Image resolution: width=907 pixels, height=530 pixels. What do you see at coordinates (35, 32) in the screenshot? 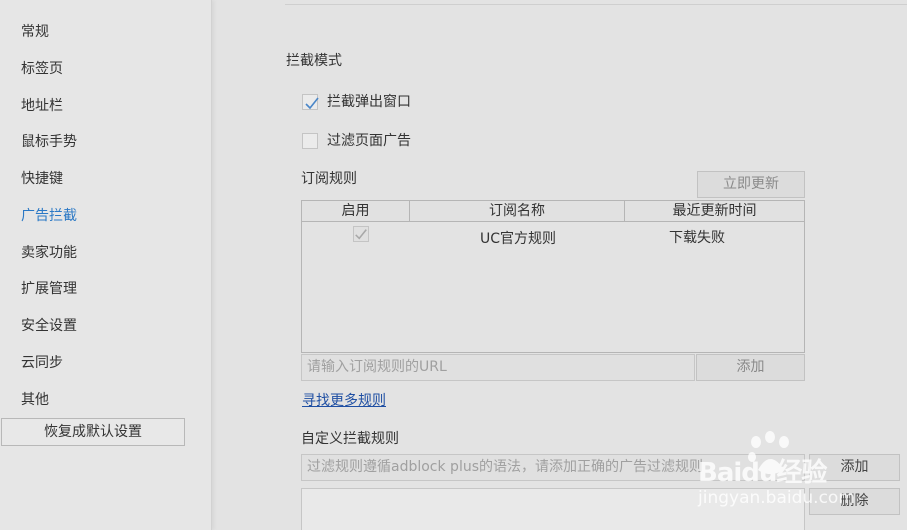
I see `sidebar-item-general: 常规` at bounding box center [35, 32].